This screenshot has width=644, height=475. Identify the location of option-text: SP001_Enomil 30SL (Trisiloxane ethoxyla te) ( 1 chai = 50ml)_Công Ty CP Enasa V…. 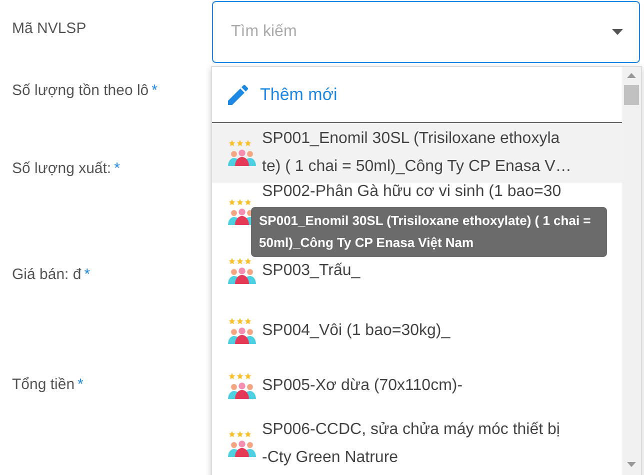
(417, 153).